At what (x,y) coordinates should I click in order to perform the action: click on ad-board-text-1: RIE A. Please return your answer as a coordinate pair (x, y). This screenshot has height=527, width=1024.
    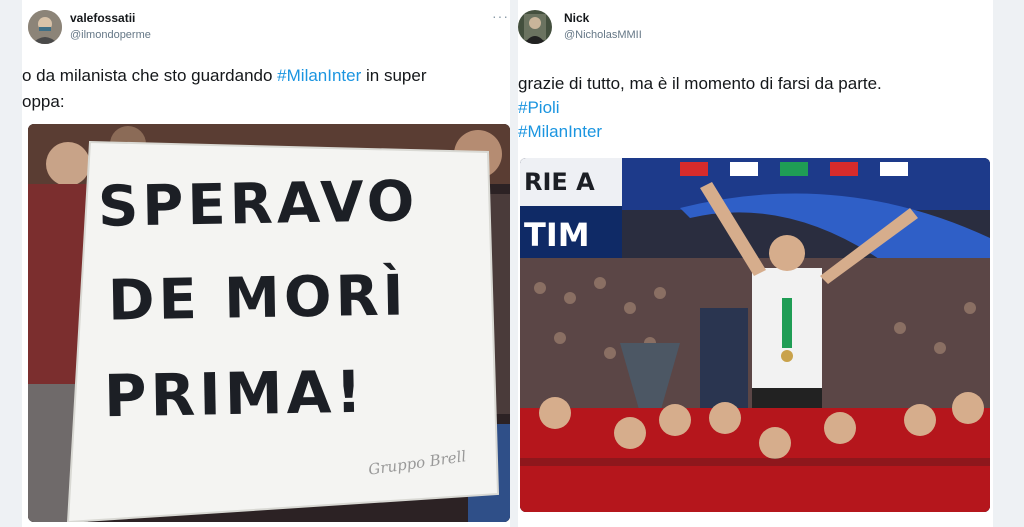
    Looking at the image, I should click on (559, 182).